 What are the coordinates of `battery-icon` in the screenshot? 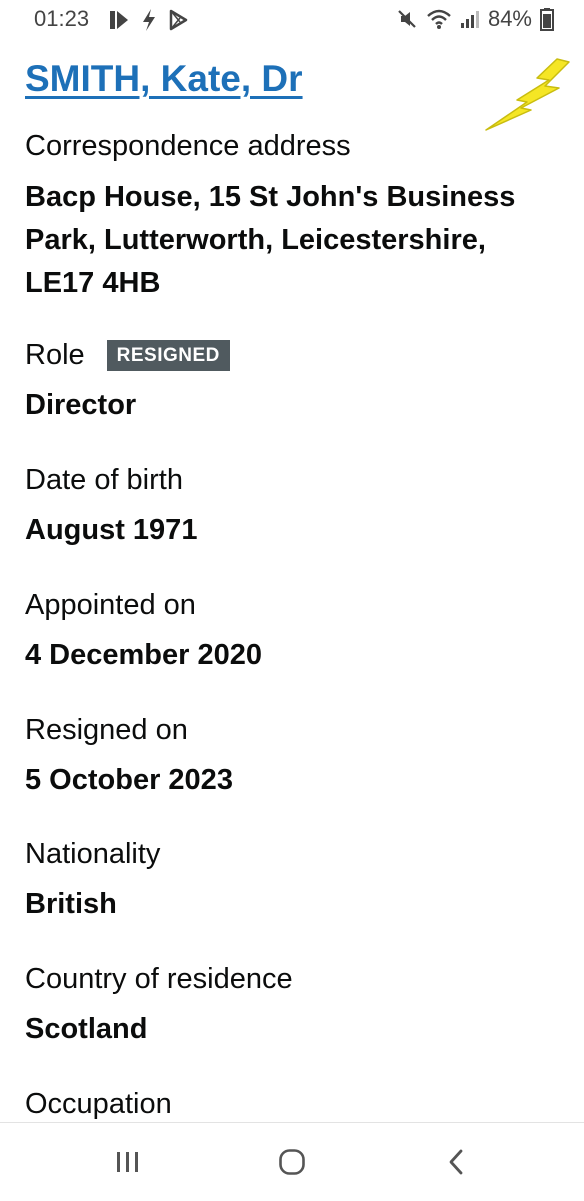 It's located at (547, 19).